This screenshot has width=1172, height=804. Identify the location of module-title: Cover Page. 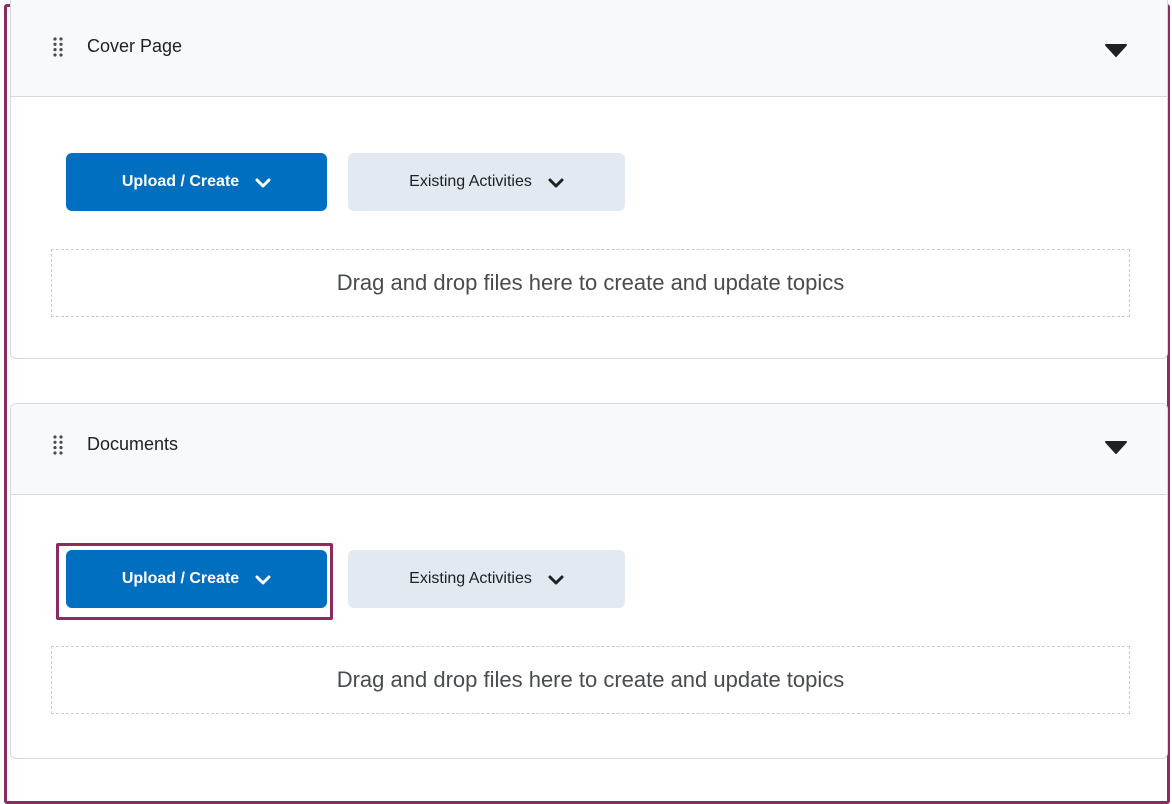
(135, 46).